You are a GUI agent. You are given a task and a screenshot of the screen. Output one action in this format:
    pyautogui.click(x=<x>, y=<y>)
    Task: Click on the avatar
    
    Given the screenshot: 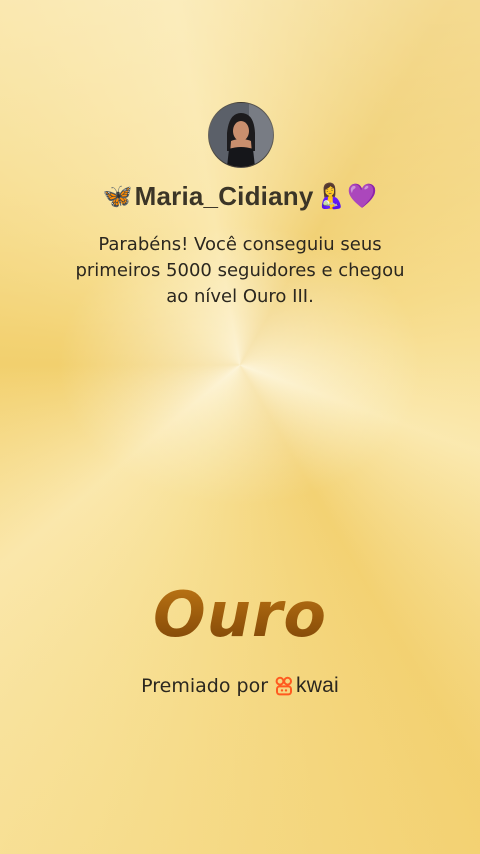 What is the action you would take?
    pyautogui.click(x=241, y=135)
    